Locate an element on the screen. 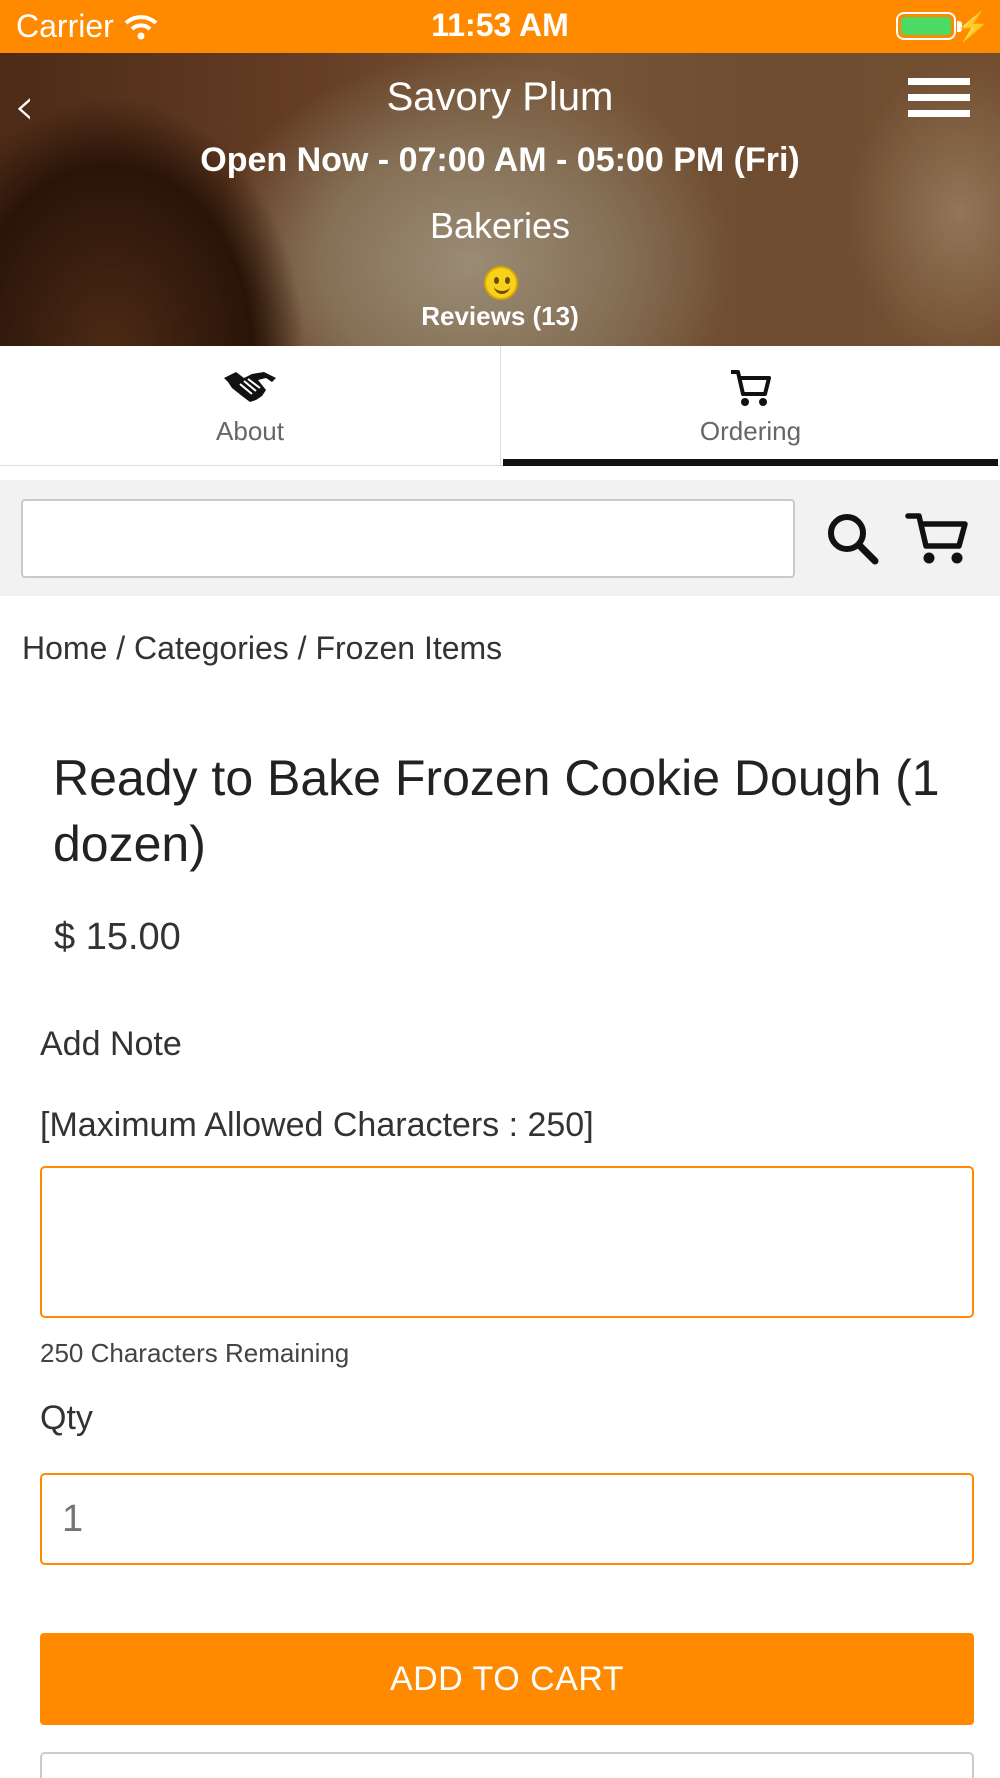  search-bar is located at coordinates (500, 538).